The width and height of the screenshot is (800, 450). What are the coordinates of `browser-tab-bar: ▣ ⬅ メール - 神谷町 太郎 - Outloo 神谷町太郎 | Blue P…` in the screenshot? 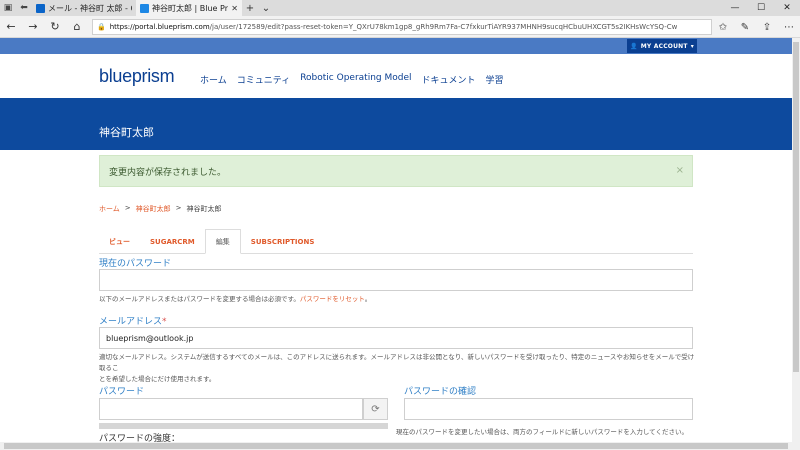 It's located at (400, 8).